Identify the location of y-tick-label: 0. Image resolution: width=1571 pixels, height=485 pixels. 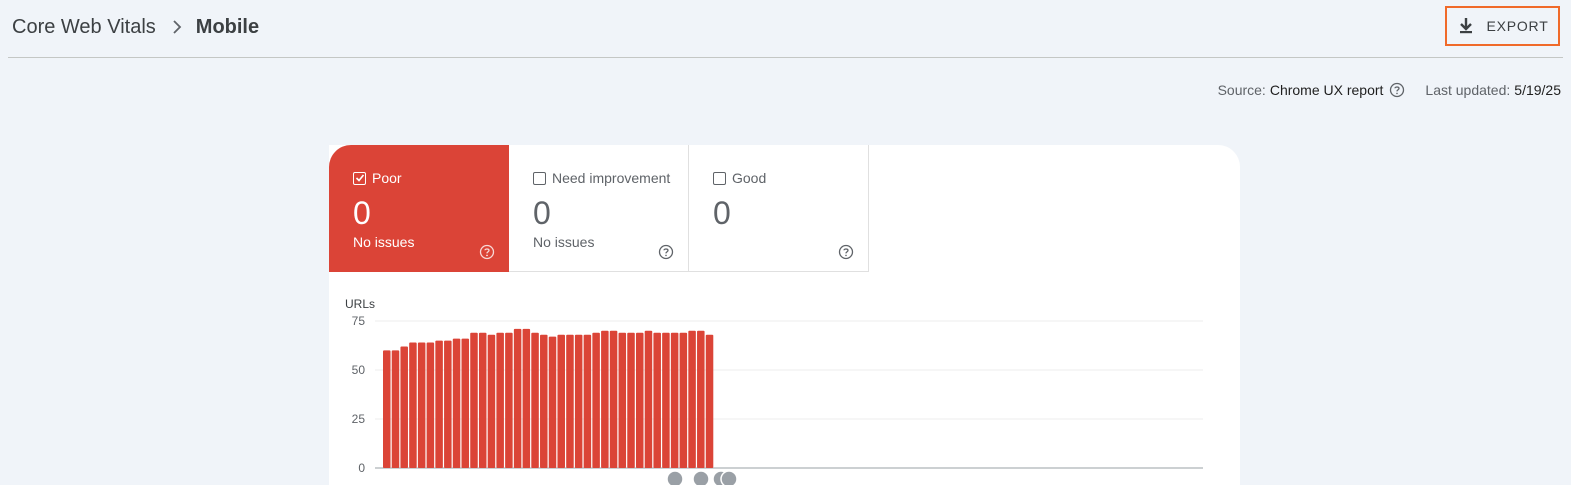
(361, 468).